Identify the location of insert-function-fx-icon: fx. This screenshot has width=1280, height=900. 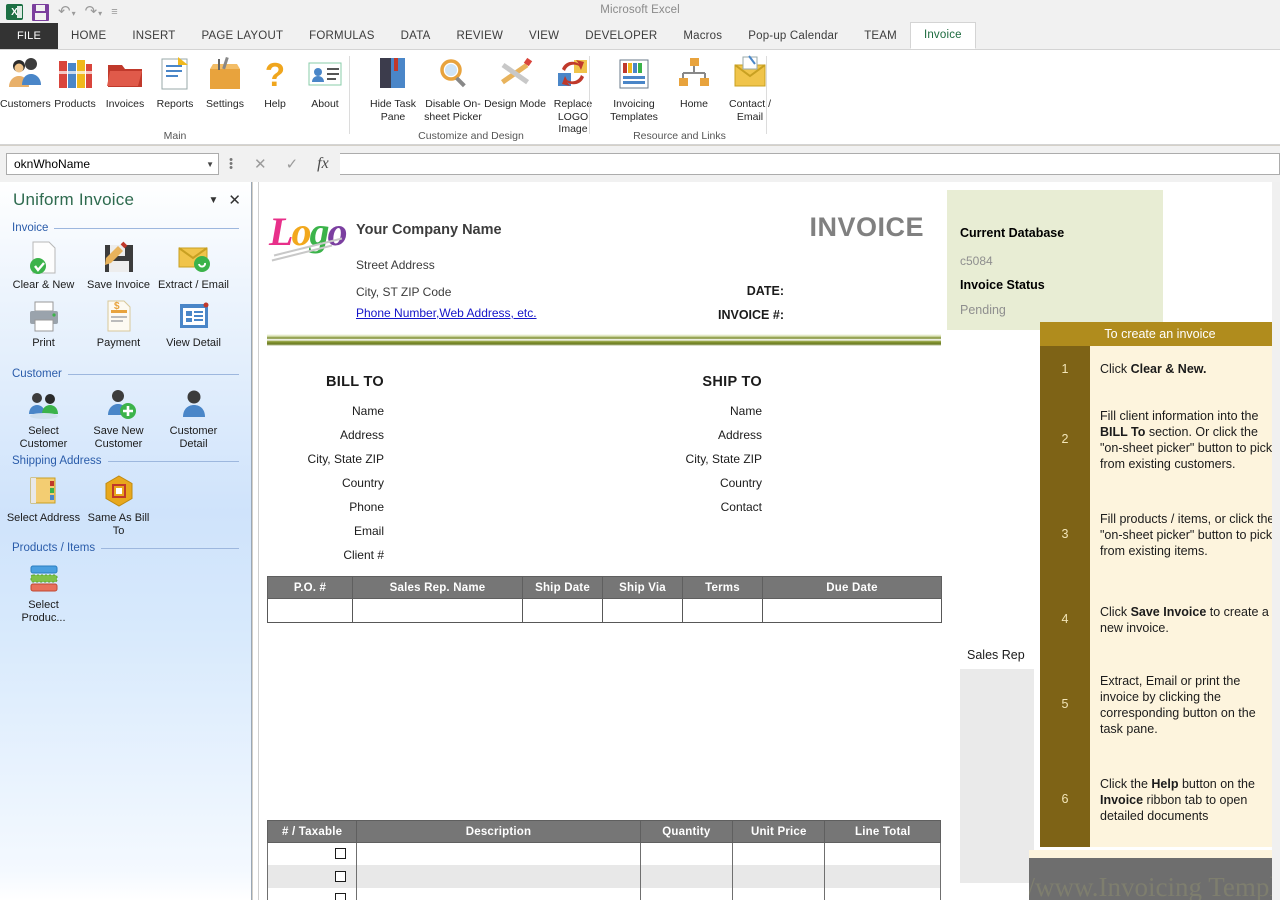
(323, 164).